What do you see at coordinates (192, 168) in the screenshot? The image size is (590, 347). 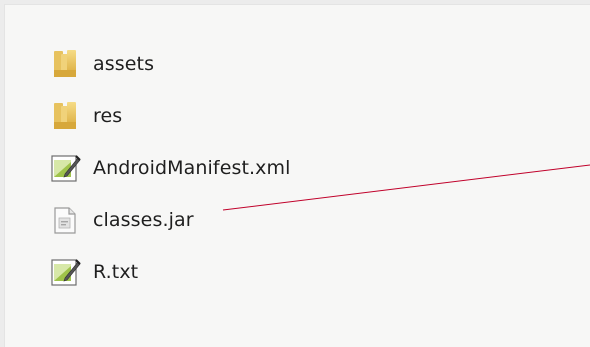 I see `file-name: AndroidManifest.xml` at bounding box center [192, 168].